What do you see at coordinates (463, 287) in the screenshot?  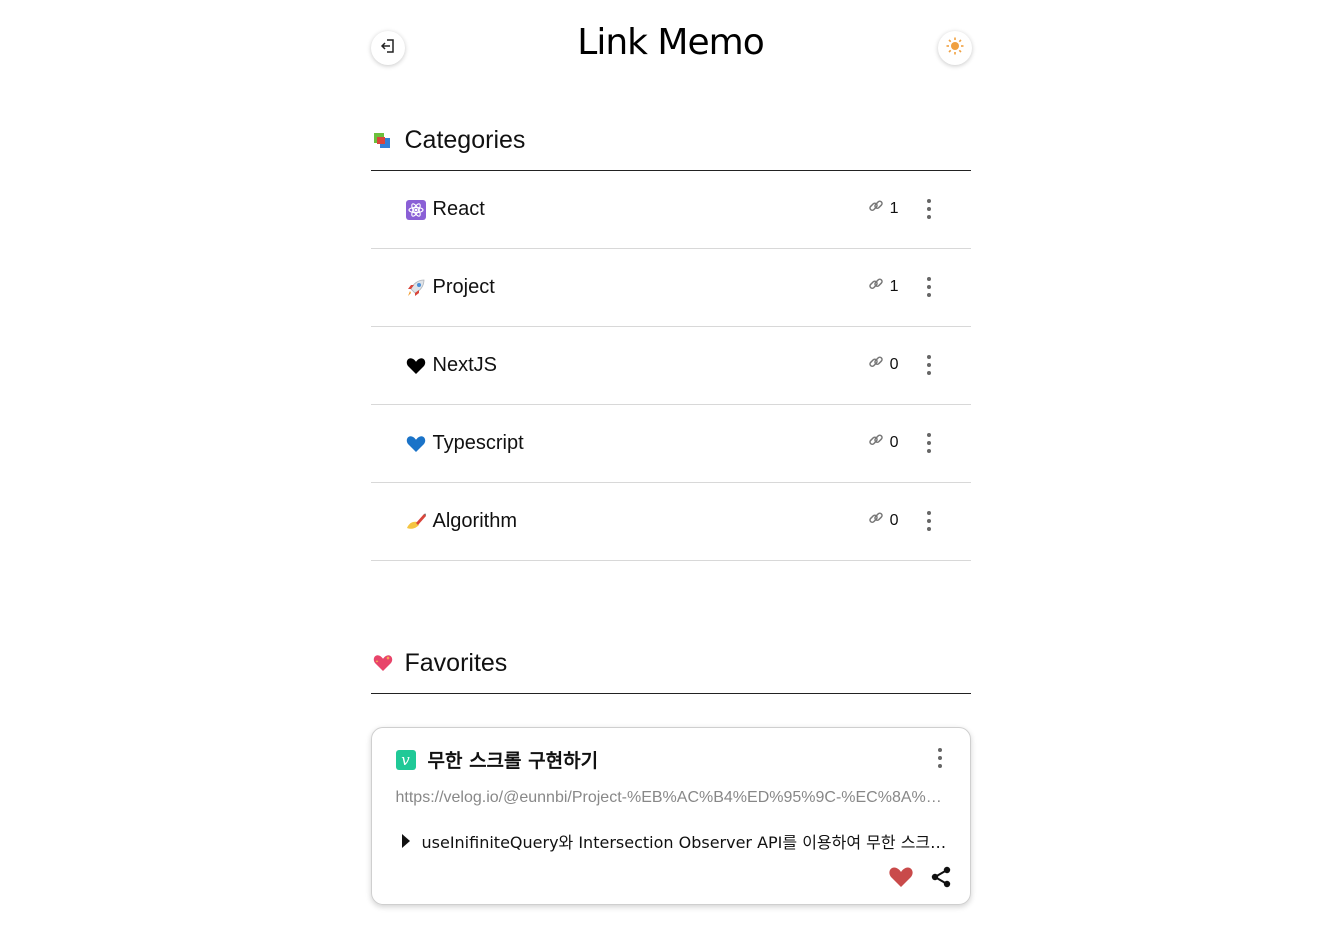 I see `category-label: Project` at bounding box center [463, 287].